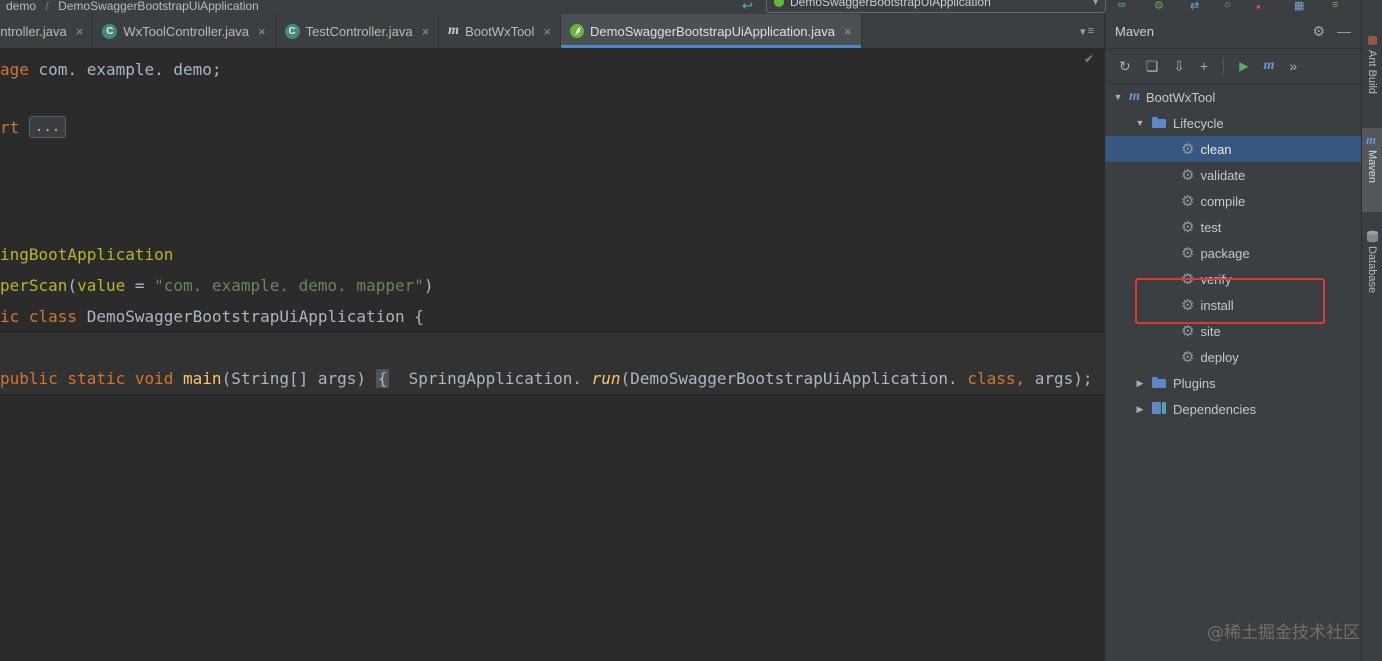 This screenshot has height=661, width=1382. Describe the element at coordinates (1283, 633) in the screenshot. I see `watermark: @稀土掘金技术社区` at that location.